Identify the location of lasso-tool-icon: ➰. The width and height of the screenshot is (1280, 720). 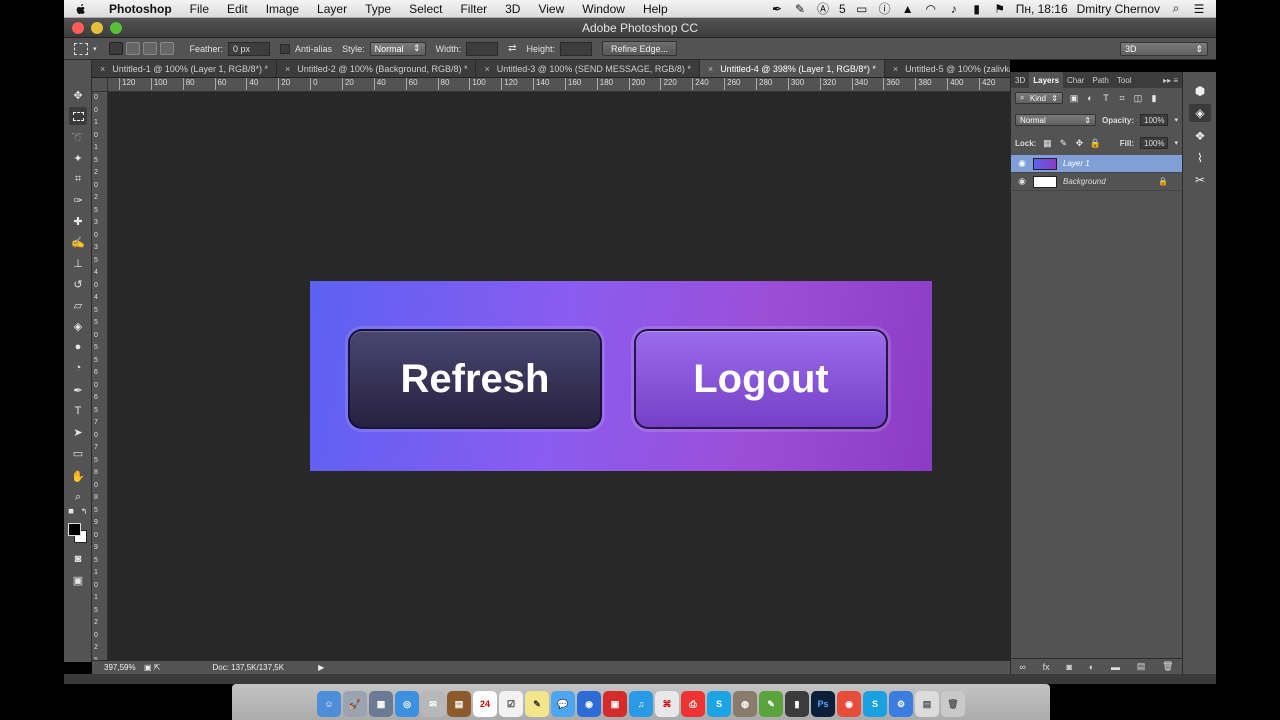
(78, 137).